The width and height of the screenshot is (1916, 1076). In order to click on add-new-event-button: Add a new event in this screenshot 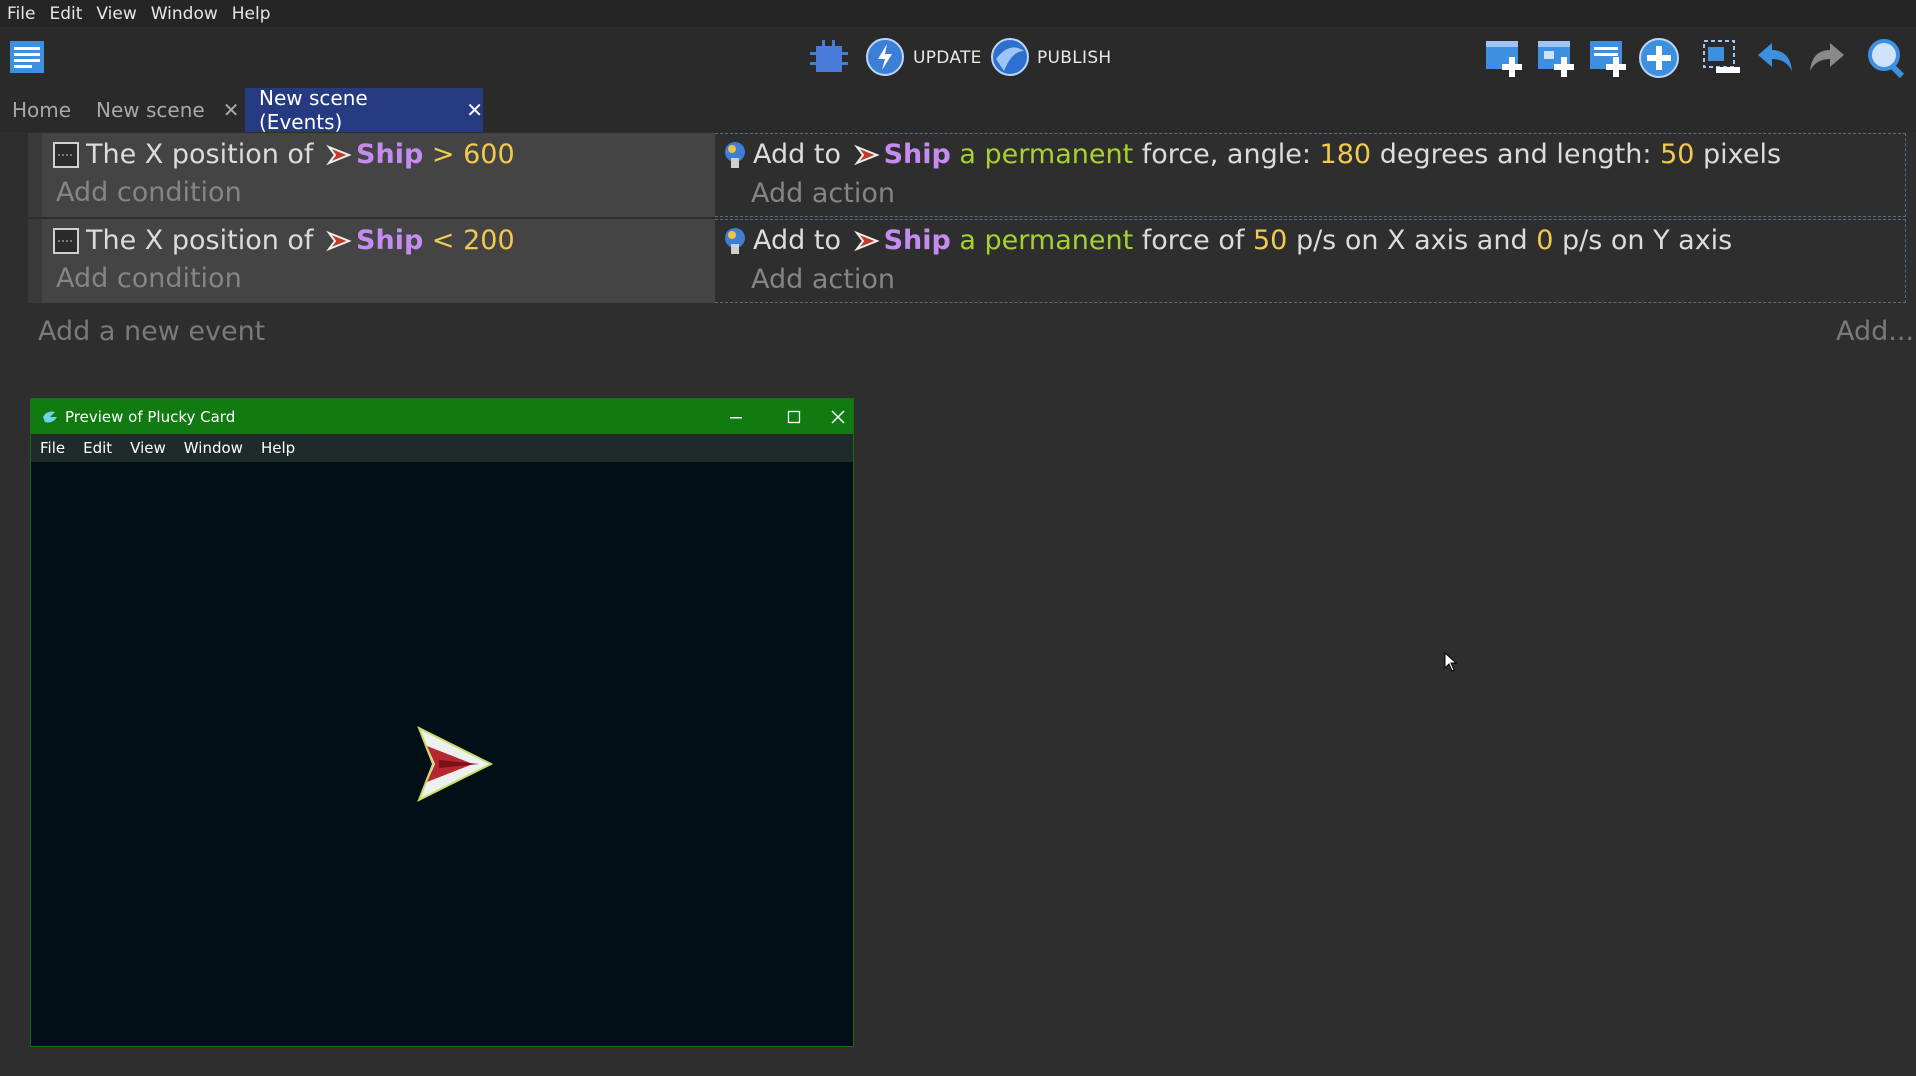, I will do `click(151, 331)`.